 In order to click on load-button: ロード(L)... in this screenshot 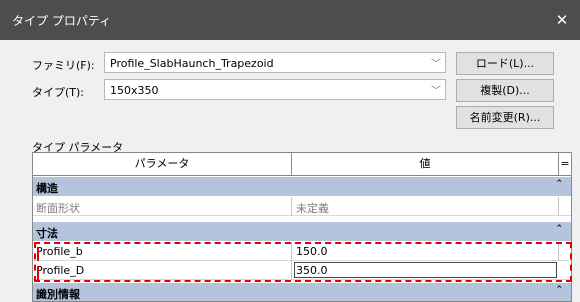, I will do `click(505, 63)`.